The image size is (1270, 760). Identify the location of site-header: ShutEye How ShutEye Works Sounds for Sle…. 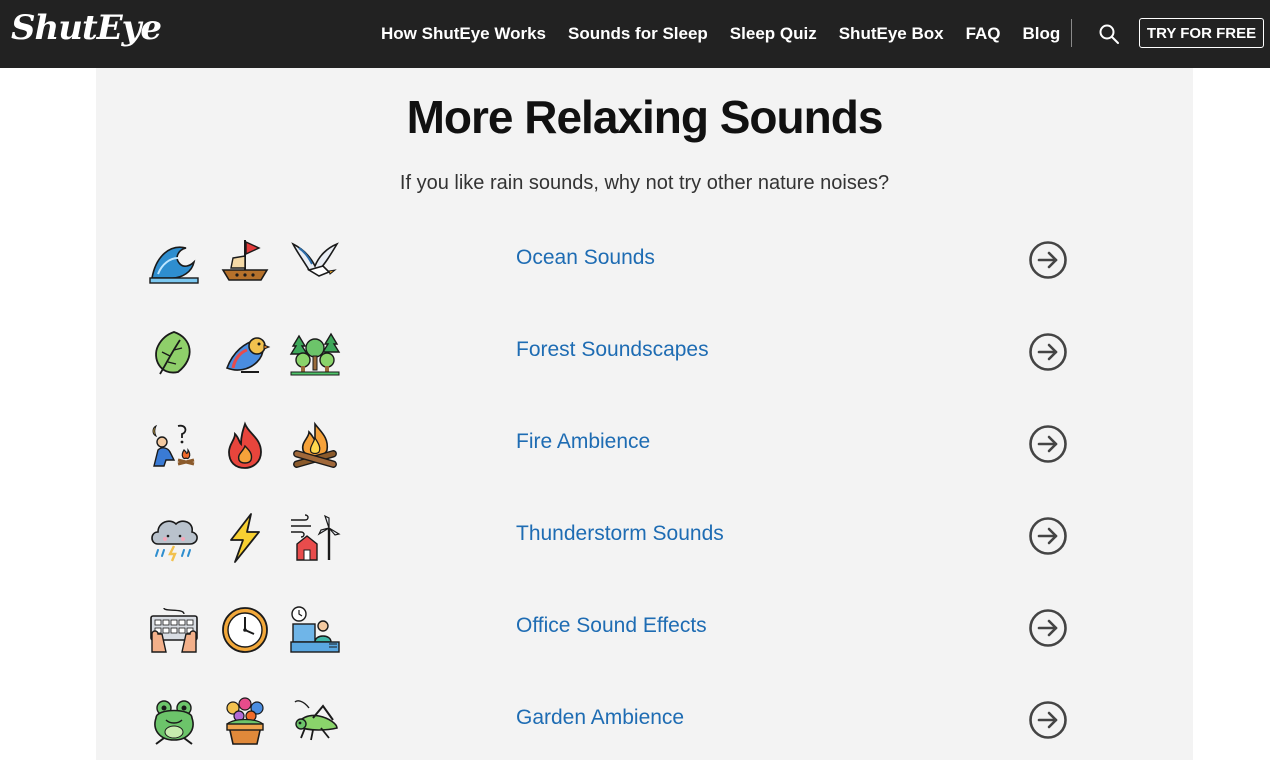
(635, 34).